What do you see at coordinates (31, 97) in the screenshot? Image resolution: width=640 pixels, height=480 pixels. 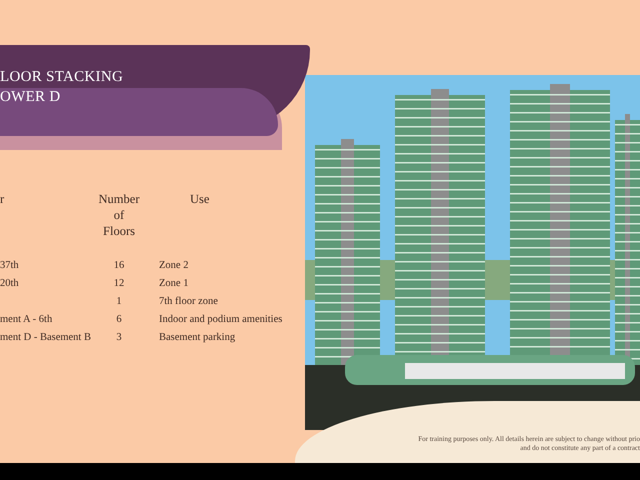 I see `slide-title: OWER D` at bounding box center [31, 97].